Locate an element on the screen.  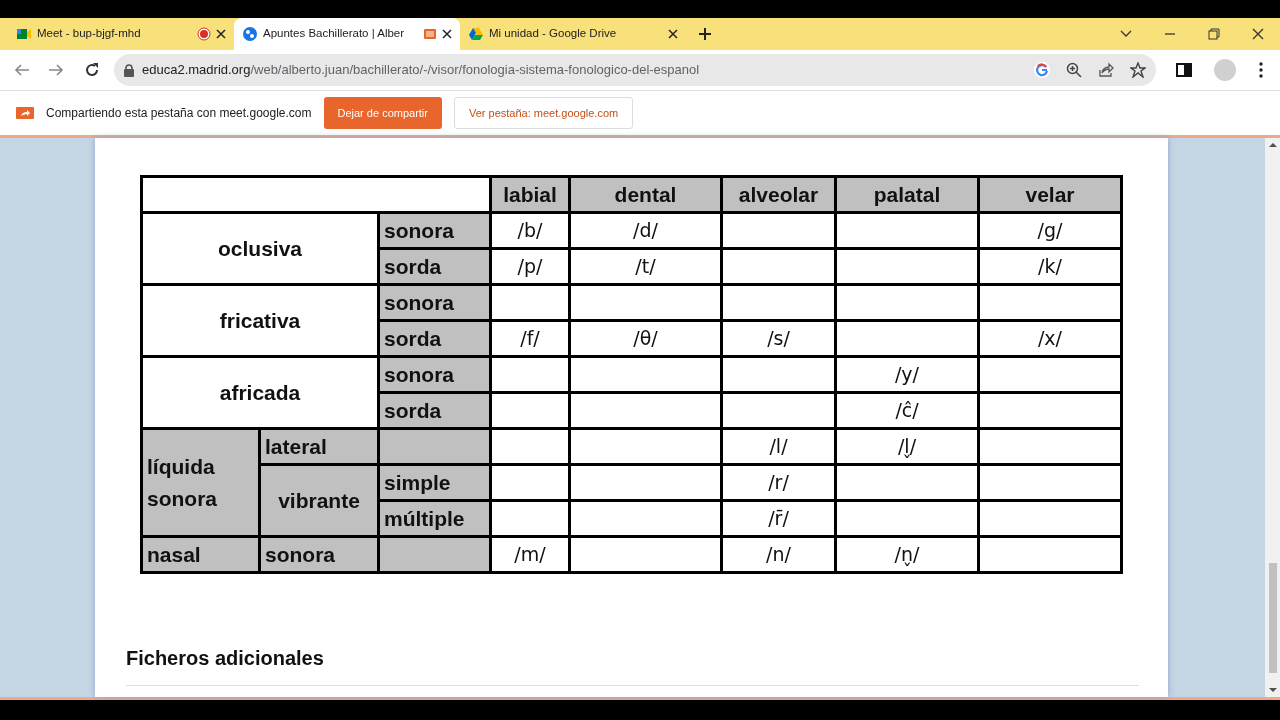
more-icon is located at coordinates (1261, 70).